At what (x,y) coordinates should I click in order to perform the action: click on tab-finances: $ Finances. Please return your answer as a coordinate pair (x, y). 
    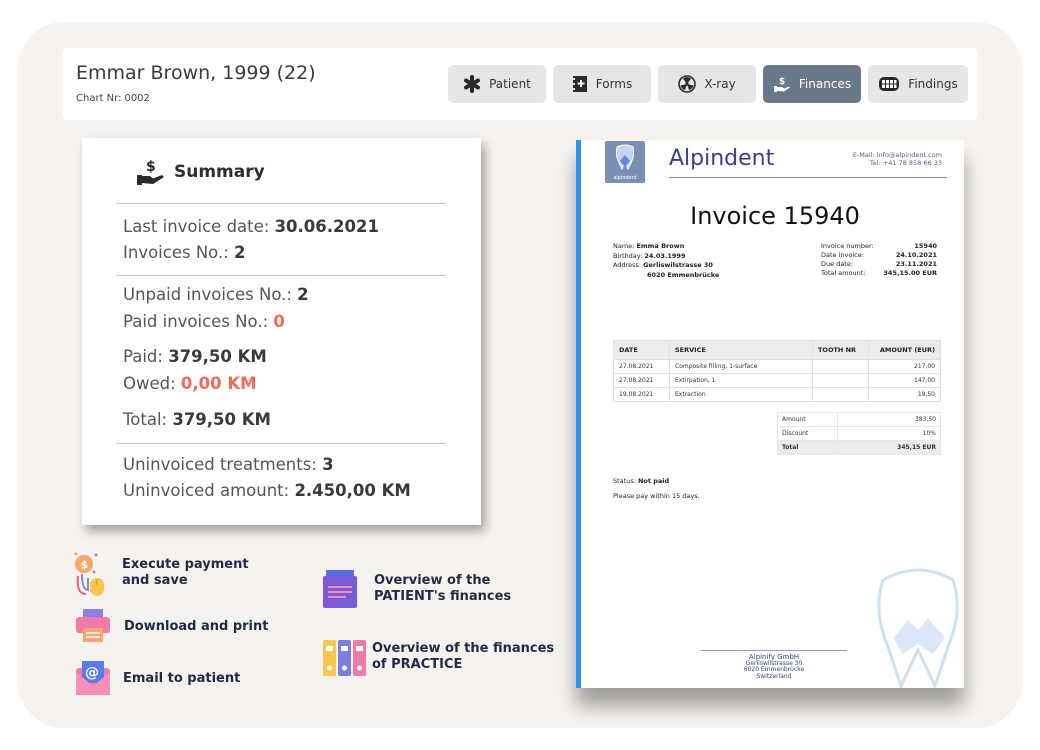
    Looking at the image, I should click on (812, 84).